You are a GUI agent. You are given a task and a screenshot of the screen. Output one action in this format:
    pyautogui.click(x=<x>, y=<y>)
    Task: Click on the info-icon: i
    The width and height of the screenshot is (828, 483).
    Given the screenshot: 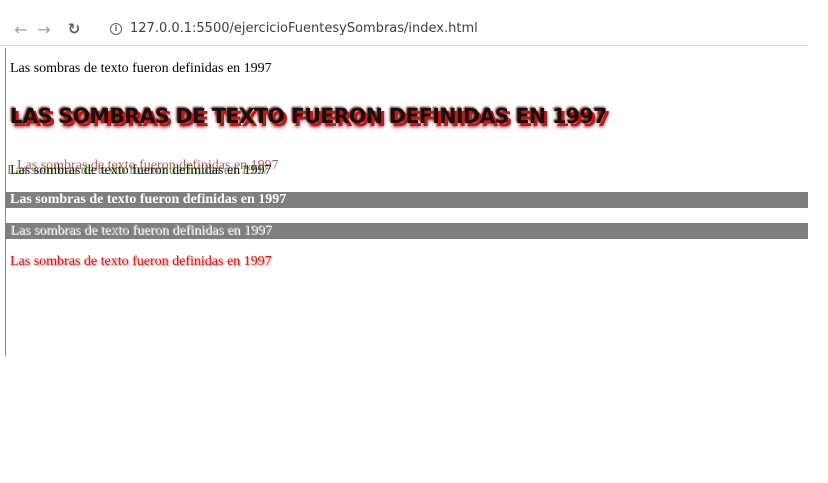 What is the action you would take?
    pyautogui.click(x=116, y=29)
    